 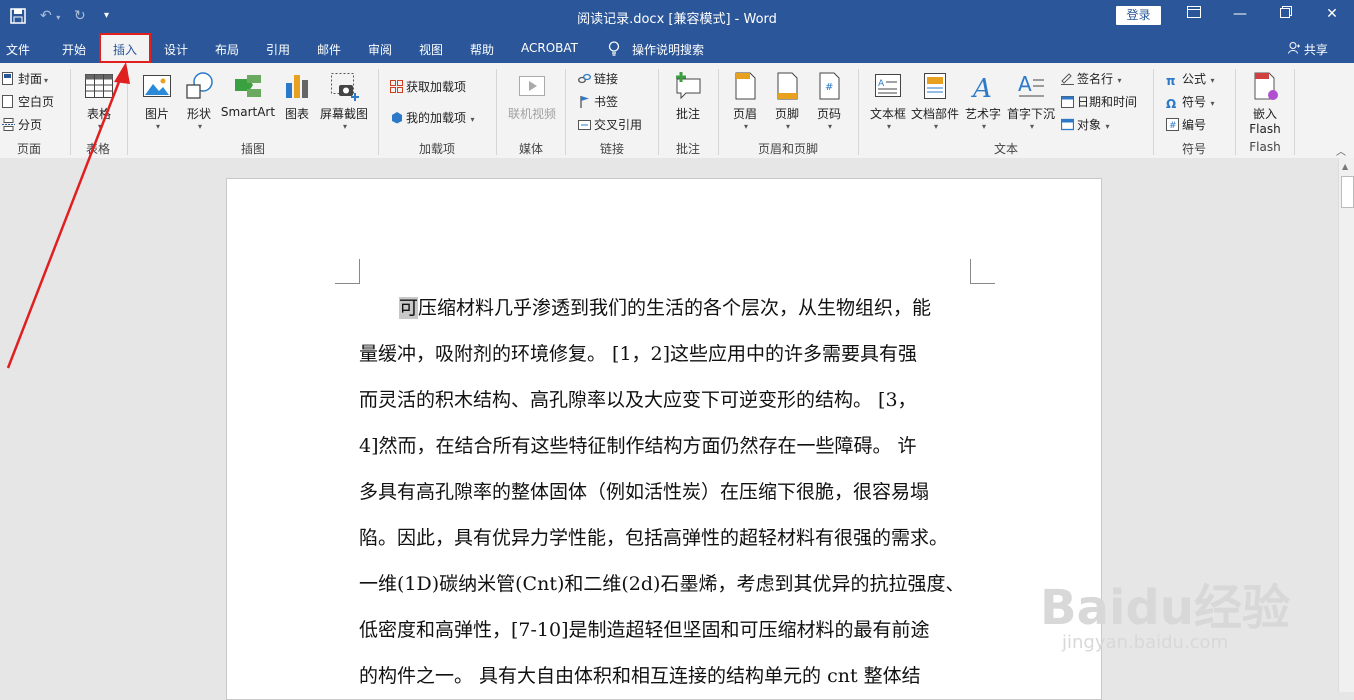 I want to click on comment-button: 批注, so click(x=688, y=96).